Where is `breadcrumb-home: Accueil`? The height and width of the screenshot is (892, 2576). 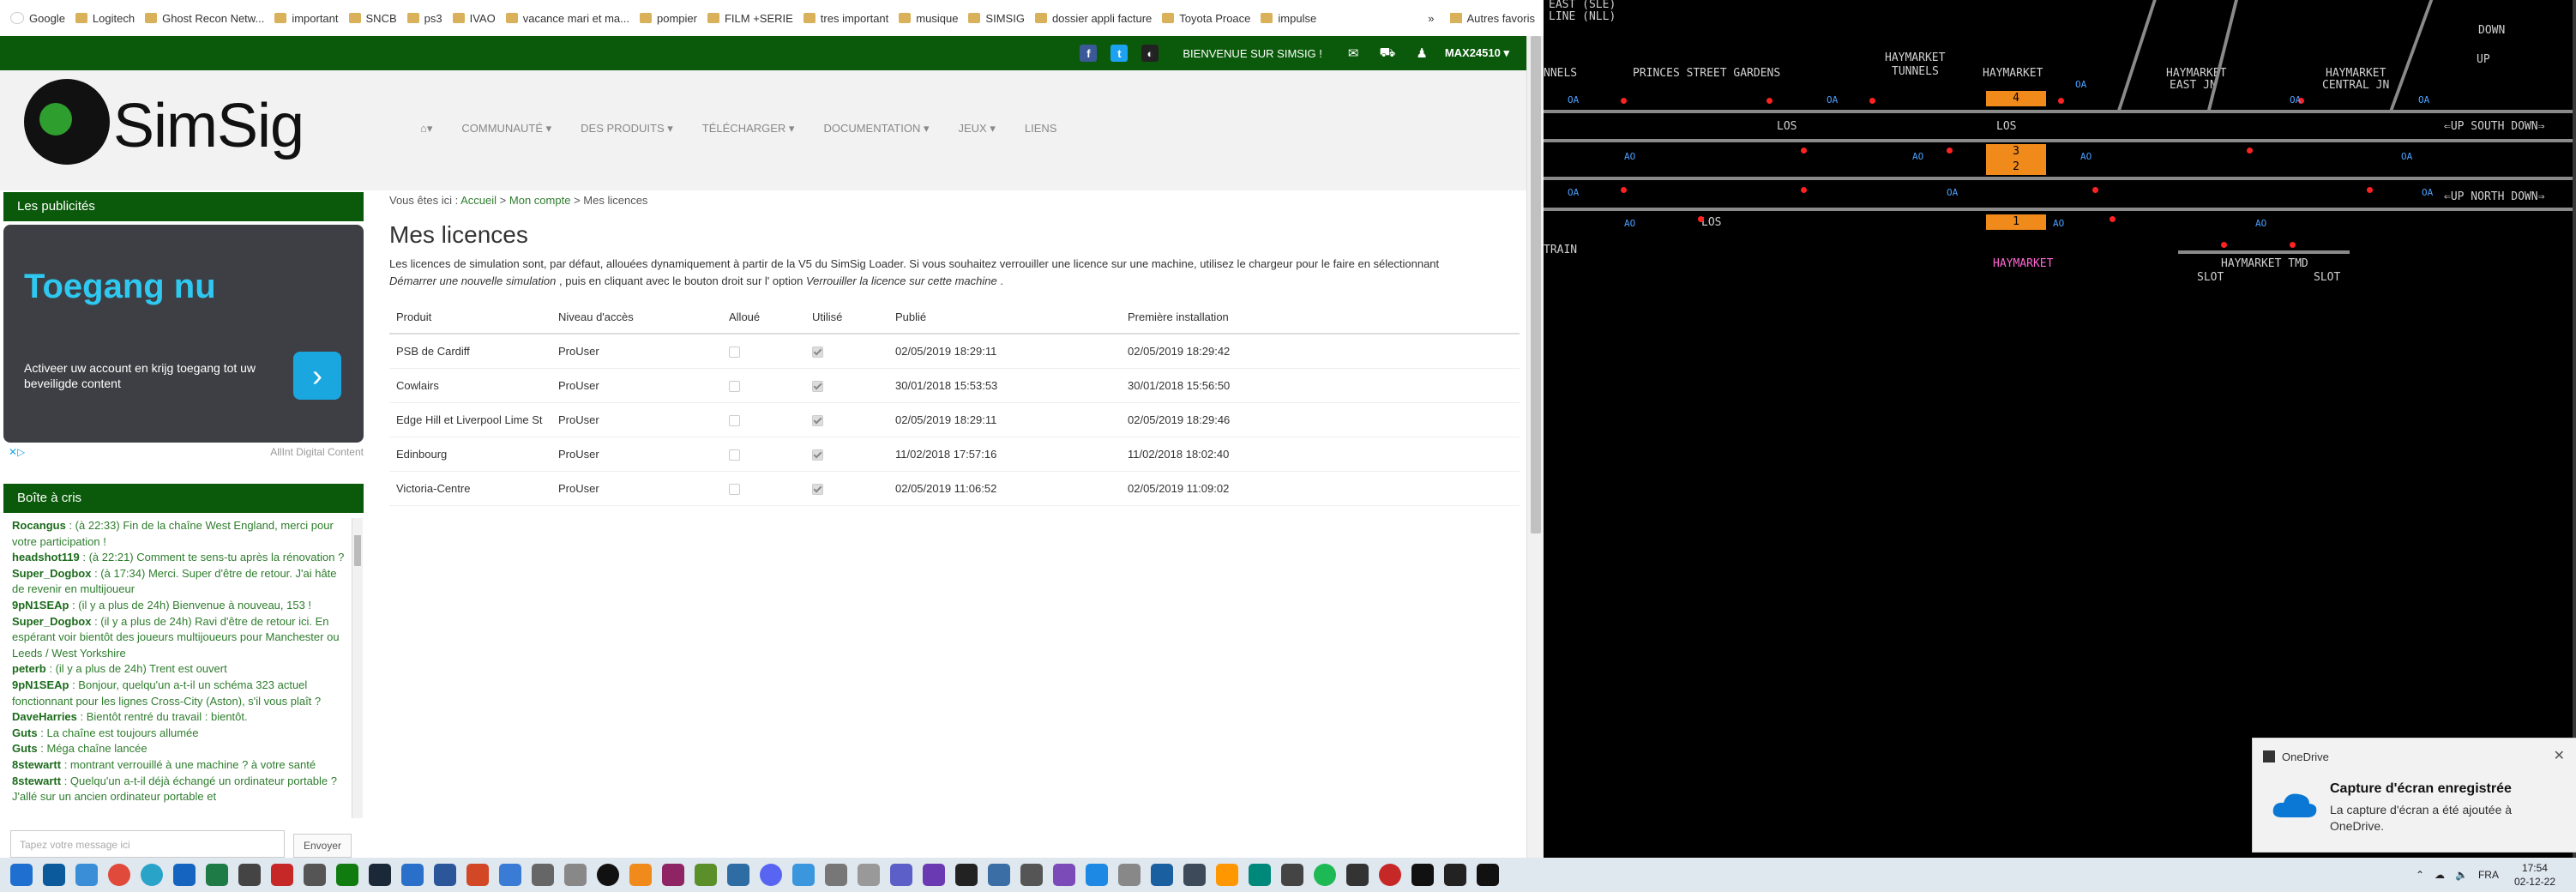
breadcrumb-home: Accueil is located at coordinates (478, 200).